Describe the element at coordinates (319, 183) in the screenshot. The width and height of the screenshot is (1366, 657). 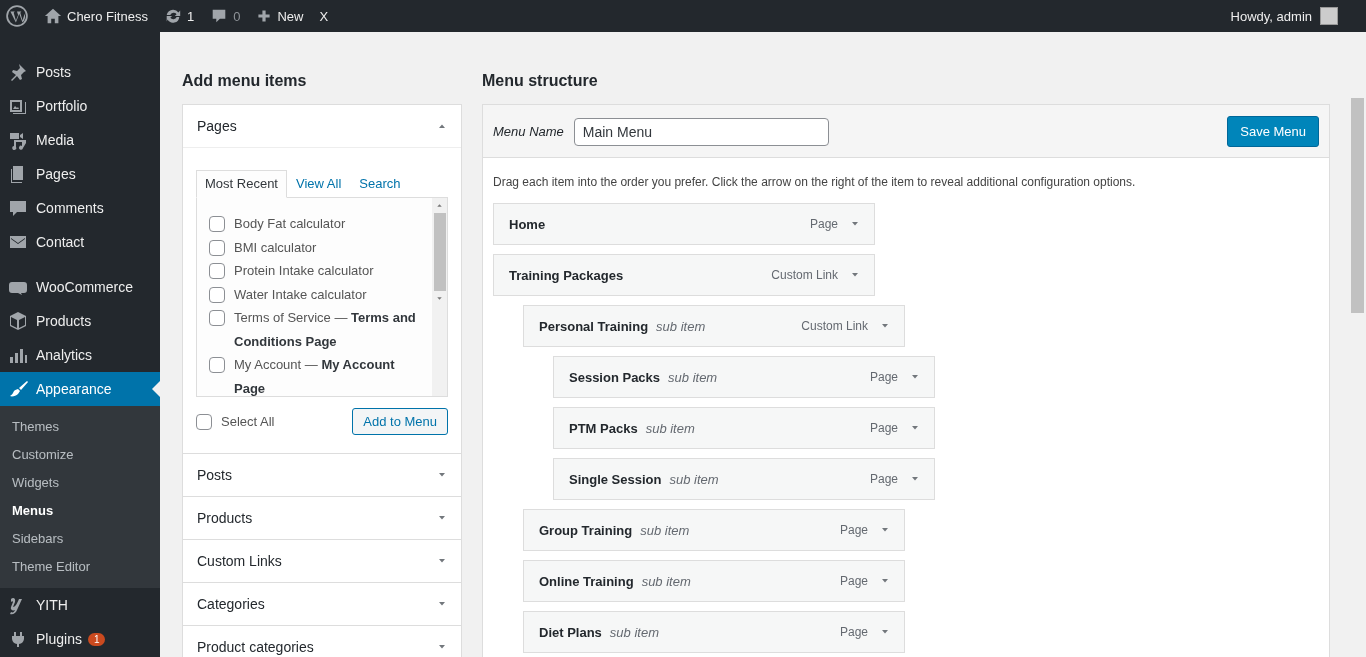
I see `tab: View All` at that location.